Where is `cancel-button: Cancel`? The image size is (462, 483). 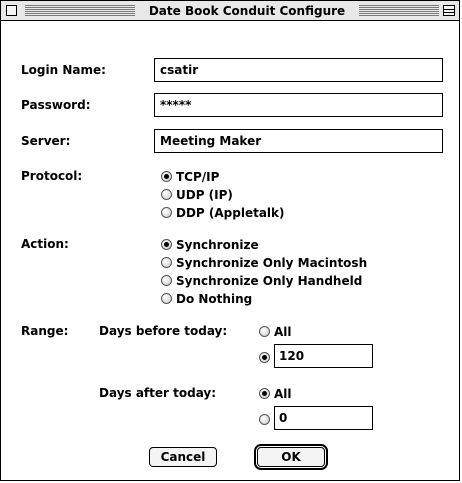 cancel-button: Cancel is located at coordinates (183, 457).